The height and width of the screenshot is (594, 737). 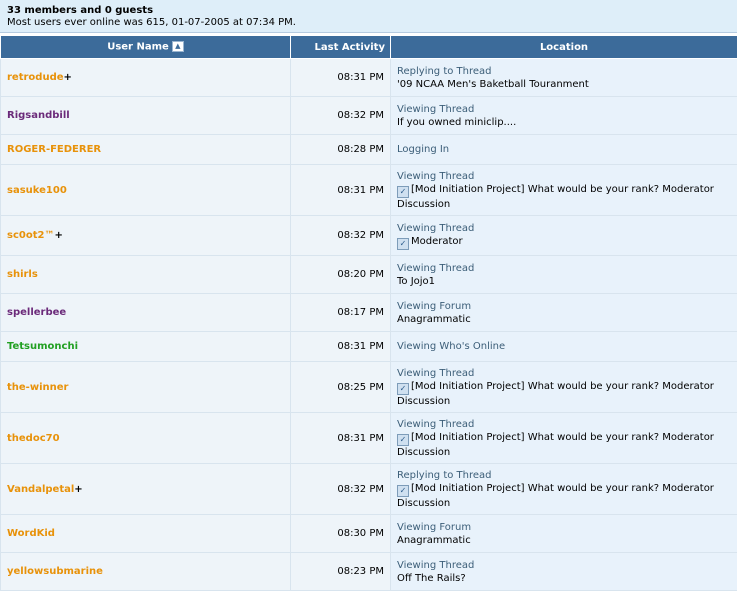 I want to click on username-link: Vandalpetal, so click(x=40, y=489).